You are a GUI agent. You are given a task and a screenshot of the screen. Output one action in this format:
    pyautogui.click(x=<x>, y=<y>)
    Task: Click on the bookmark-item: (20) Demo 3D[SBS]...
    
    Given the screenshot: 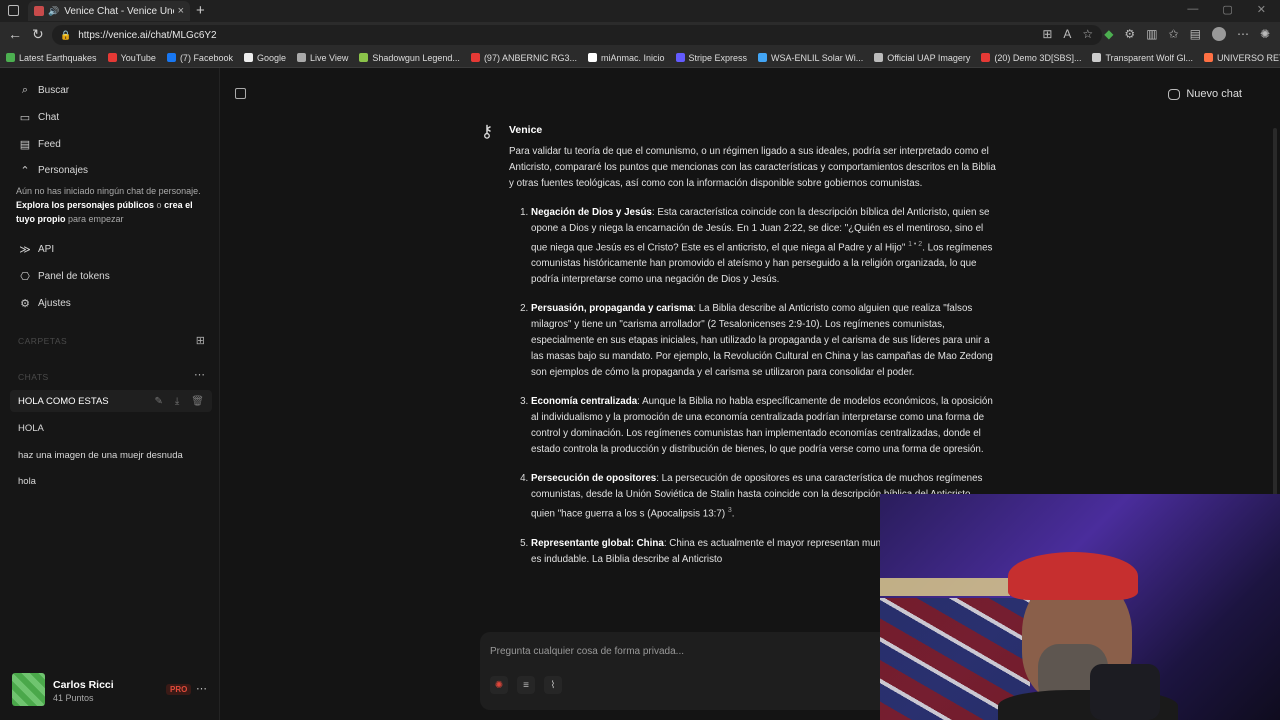 What is the action you would take?
    pyautogui.click(x=1031, y=58)
    